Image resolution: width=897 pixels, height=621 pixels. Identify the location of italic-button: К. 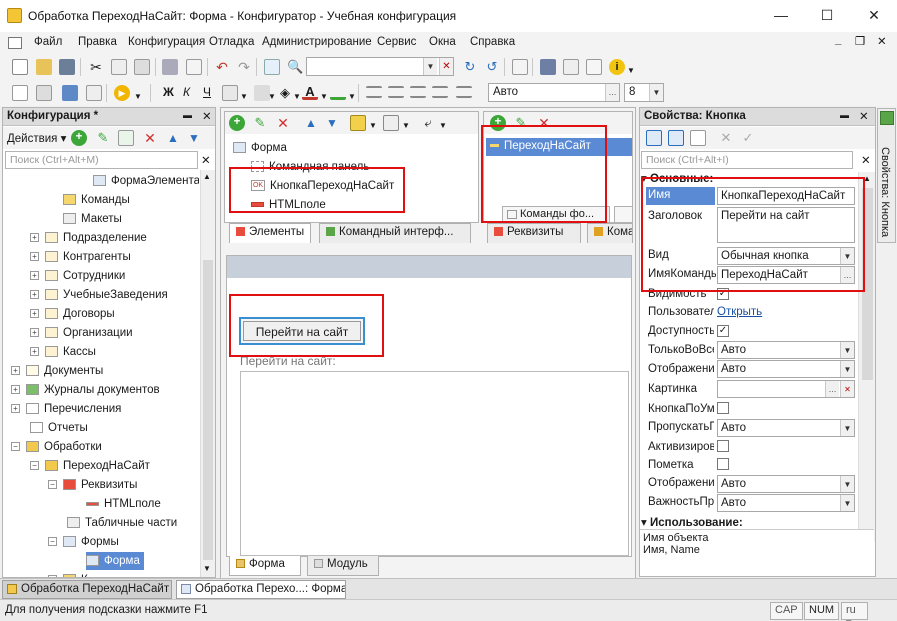
(186, 92).